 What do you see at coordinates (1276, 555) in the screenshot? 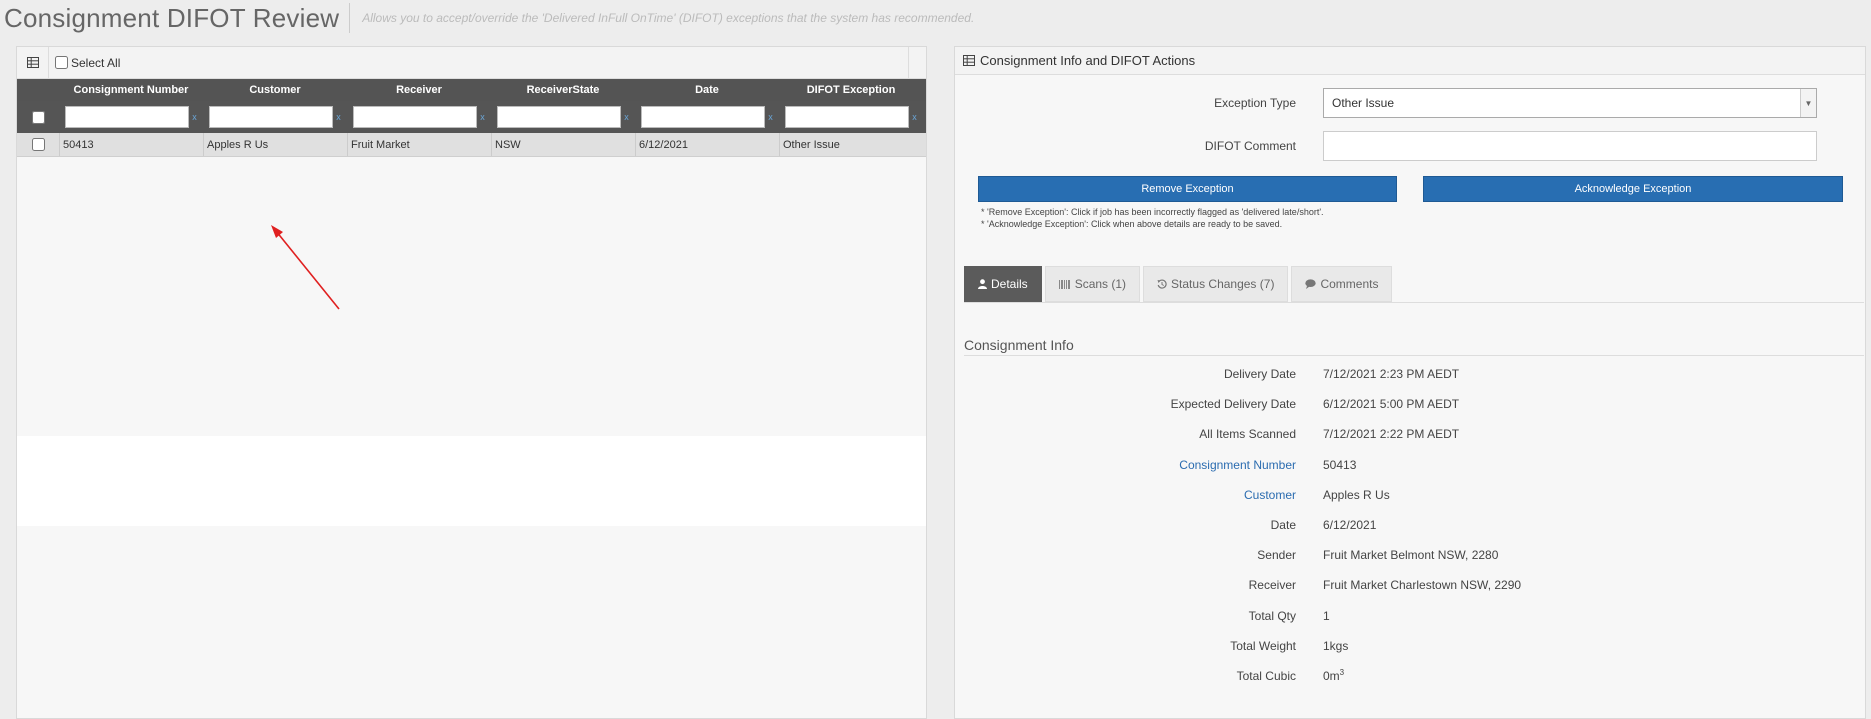
I see `info-label: Sender` at bounding box center [1276, 555].